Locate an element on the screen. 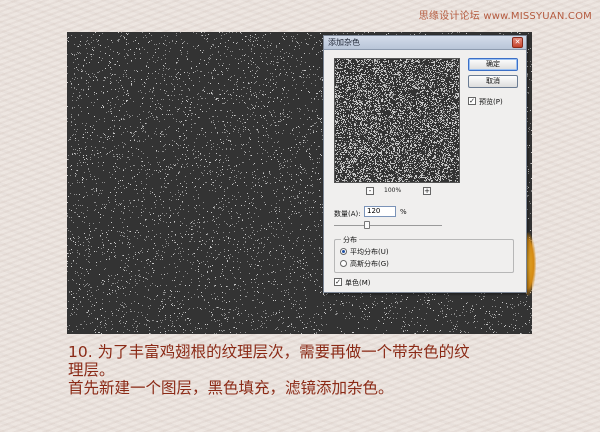 The width and height of the screenshot is (600, 432). amount-input: 120 is located at coordinates (380, 211).